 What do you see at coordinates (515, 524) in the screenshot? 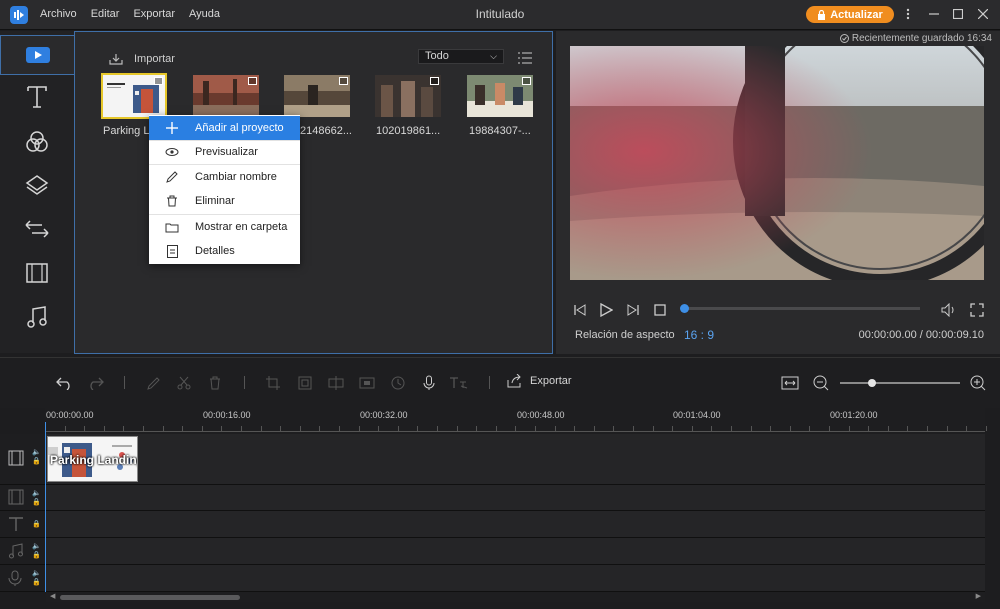
I see `text-track` at bounding box center [515, 524].